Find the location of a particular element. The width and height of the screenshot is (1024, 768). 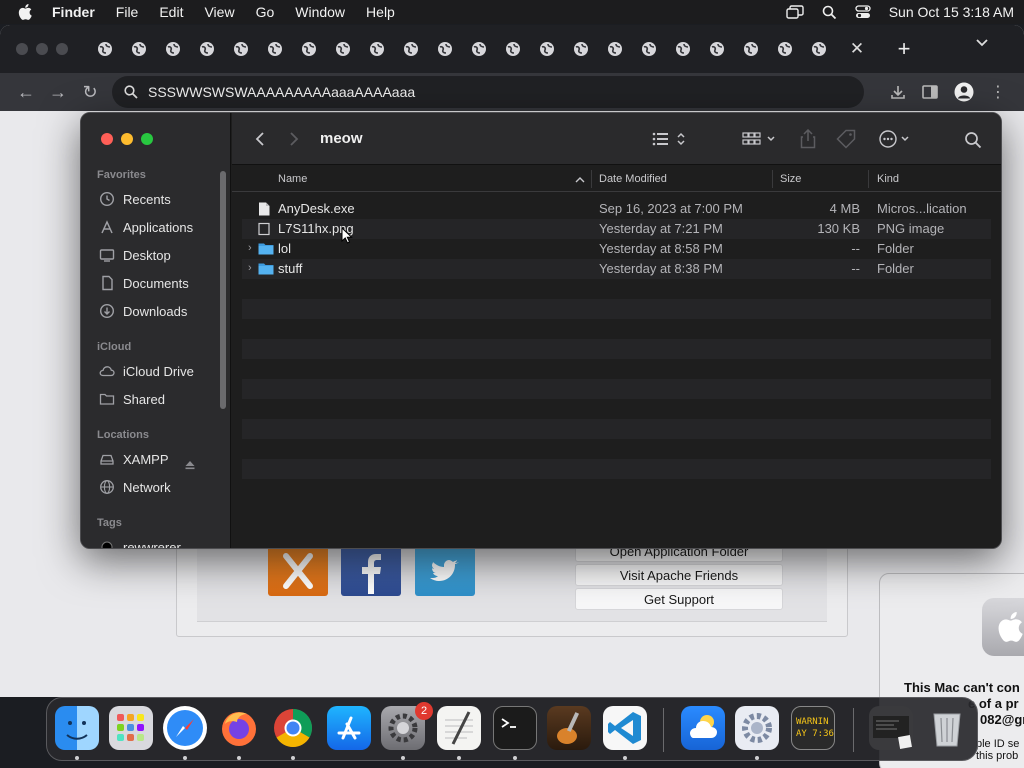

menu-go: Go is located at coordinates (265, 12).